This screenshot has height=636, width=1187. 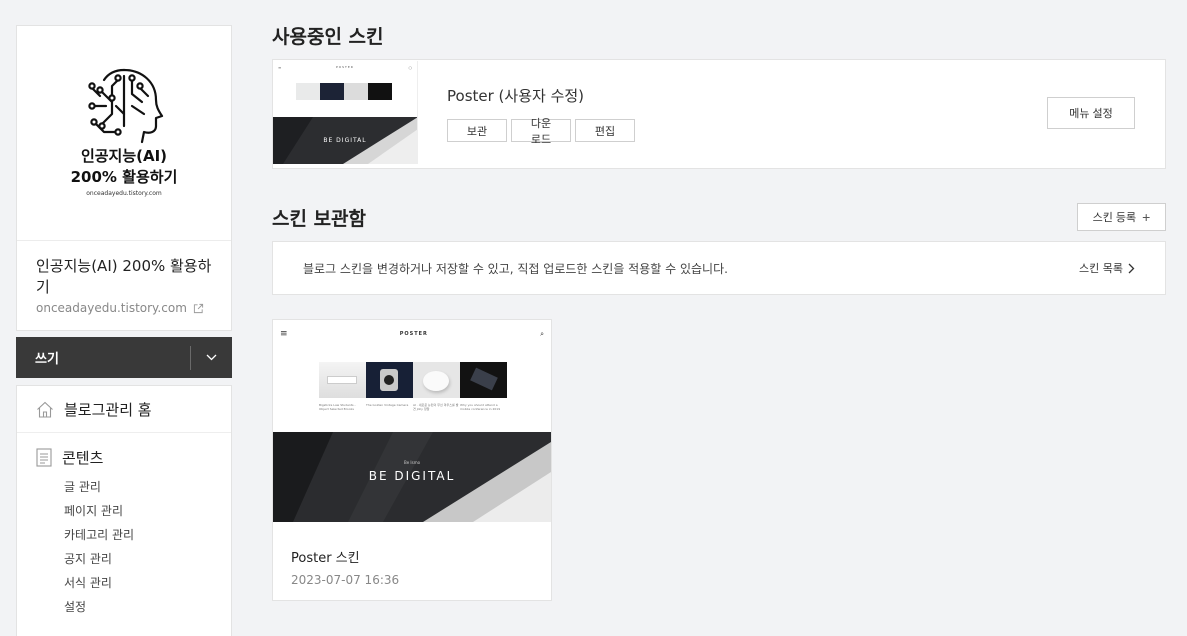 What do you see at coordinates (147, 559) in the screenshot?
I see `submenu-item: 공지 관리` at bounding box center [147, 559].